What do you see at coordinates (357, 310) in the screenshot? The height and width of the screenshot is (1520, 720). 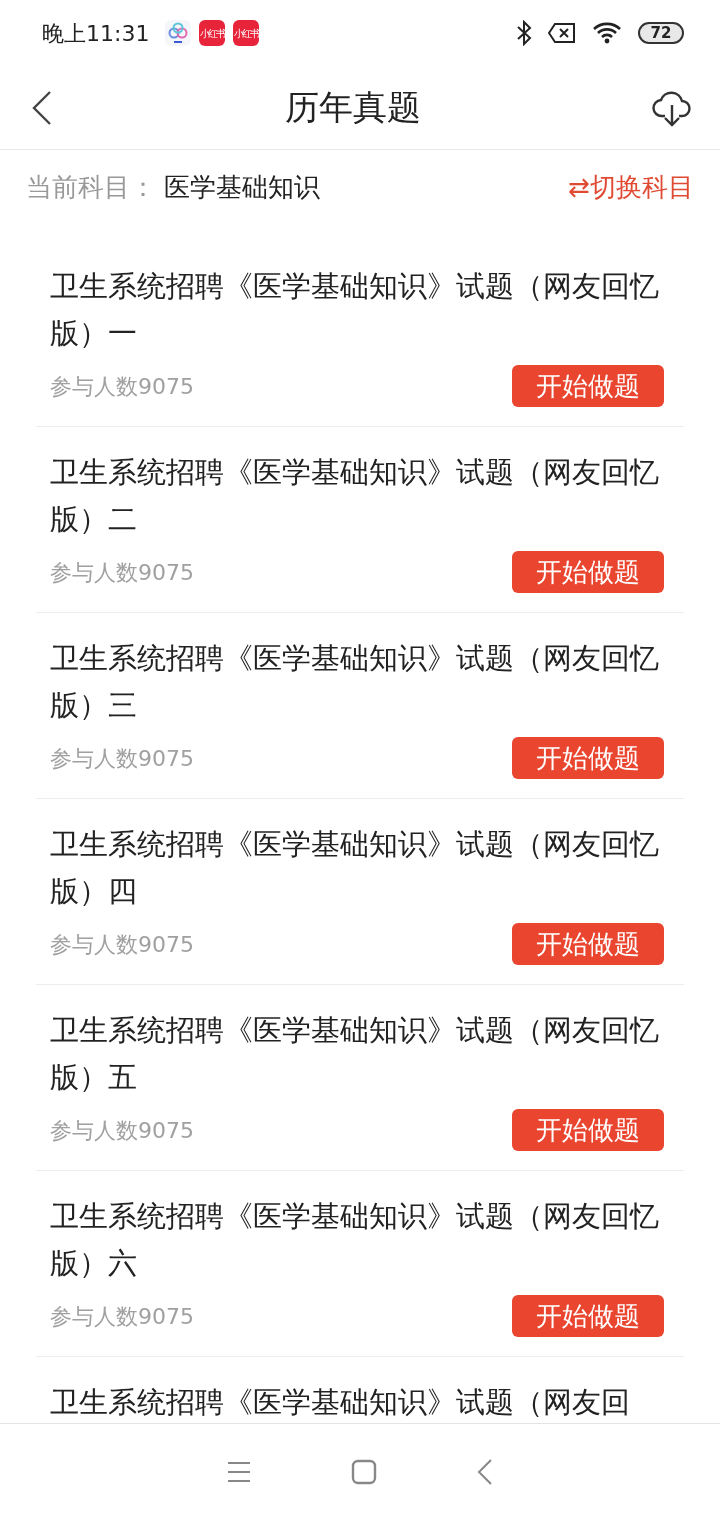 I see `paper-title: 卫生系统招聘《医学基础知识》试题（网友回忆版）一` at bounding box center [357, 310].